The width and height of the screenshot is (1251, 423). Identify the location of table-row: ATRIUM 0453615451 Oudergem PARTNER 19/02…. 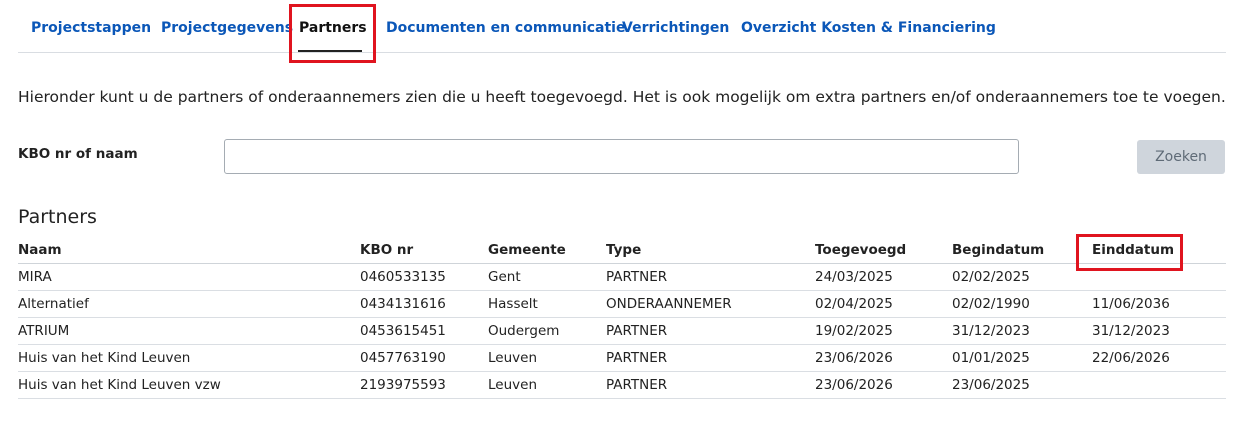
(622, 331).